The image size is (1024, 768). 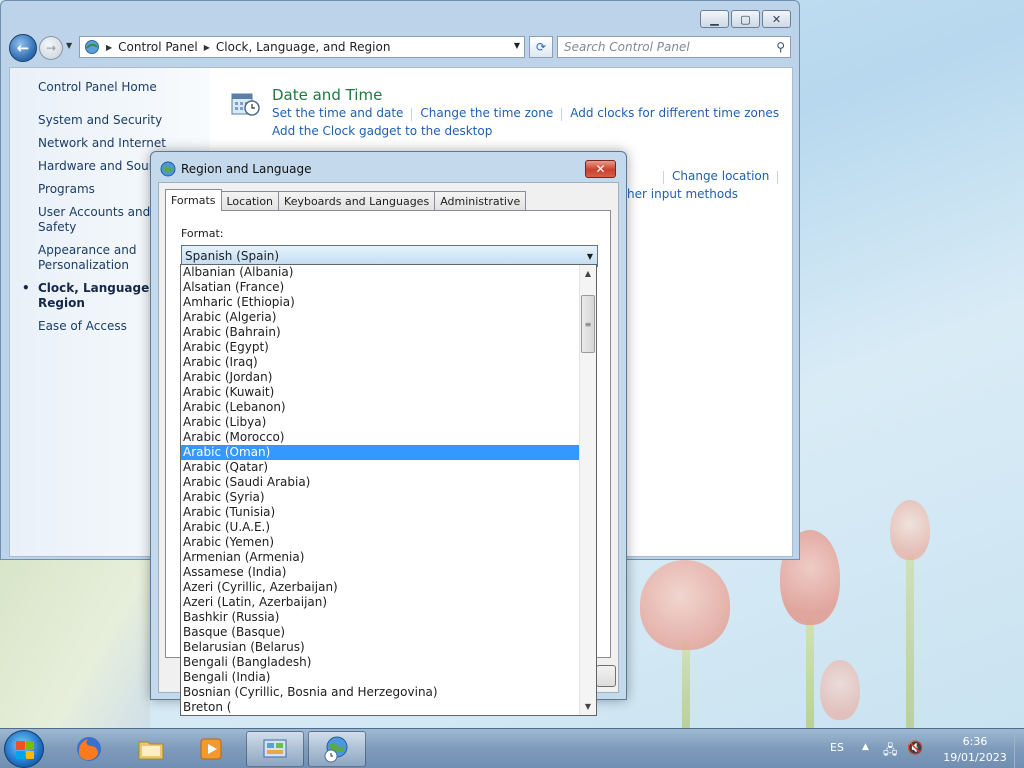 What do you see at coordinates (380, 362) in the screenshot?
I see `format-option: Arabic (Iraq)` at bounding box center [380, 362].